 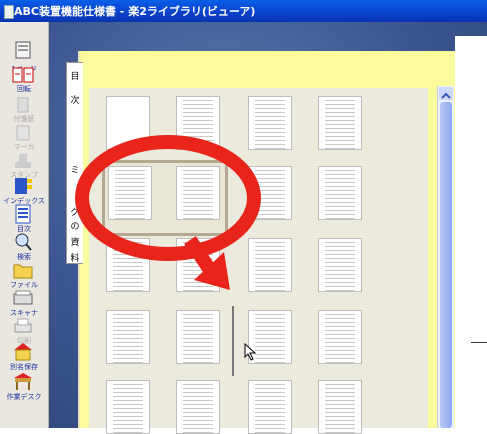 I want to click on right-page-panel, so click(x=471, y=232).